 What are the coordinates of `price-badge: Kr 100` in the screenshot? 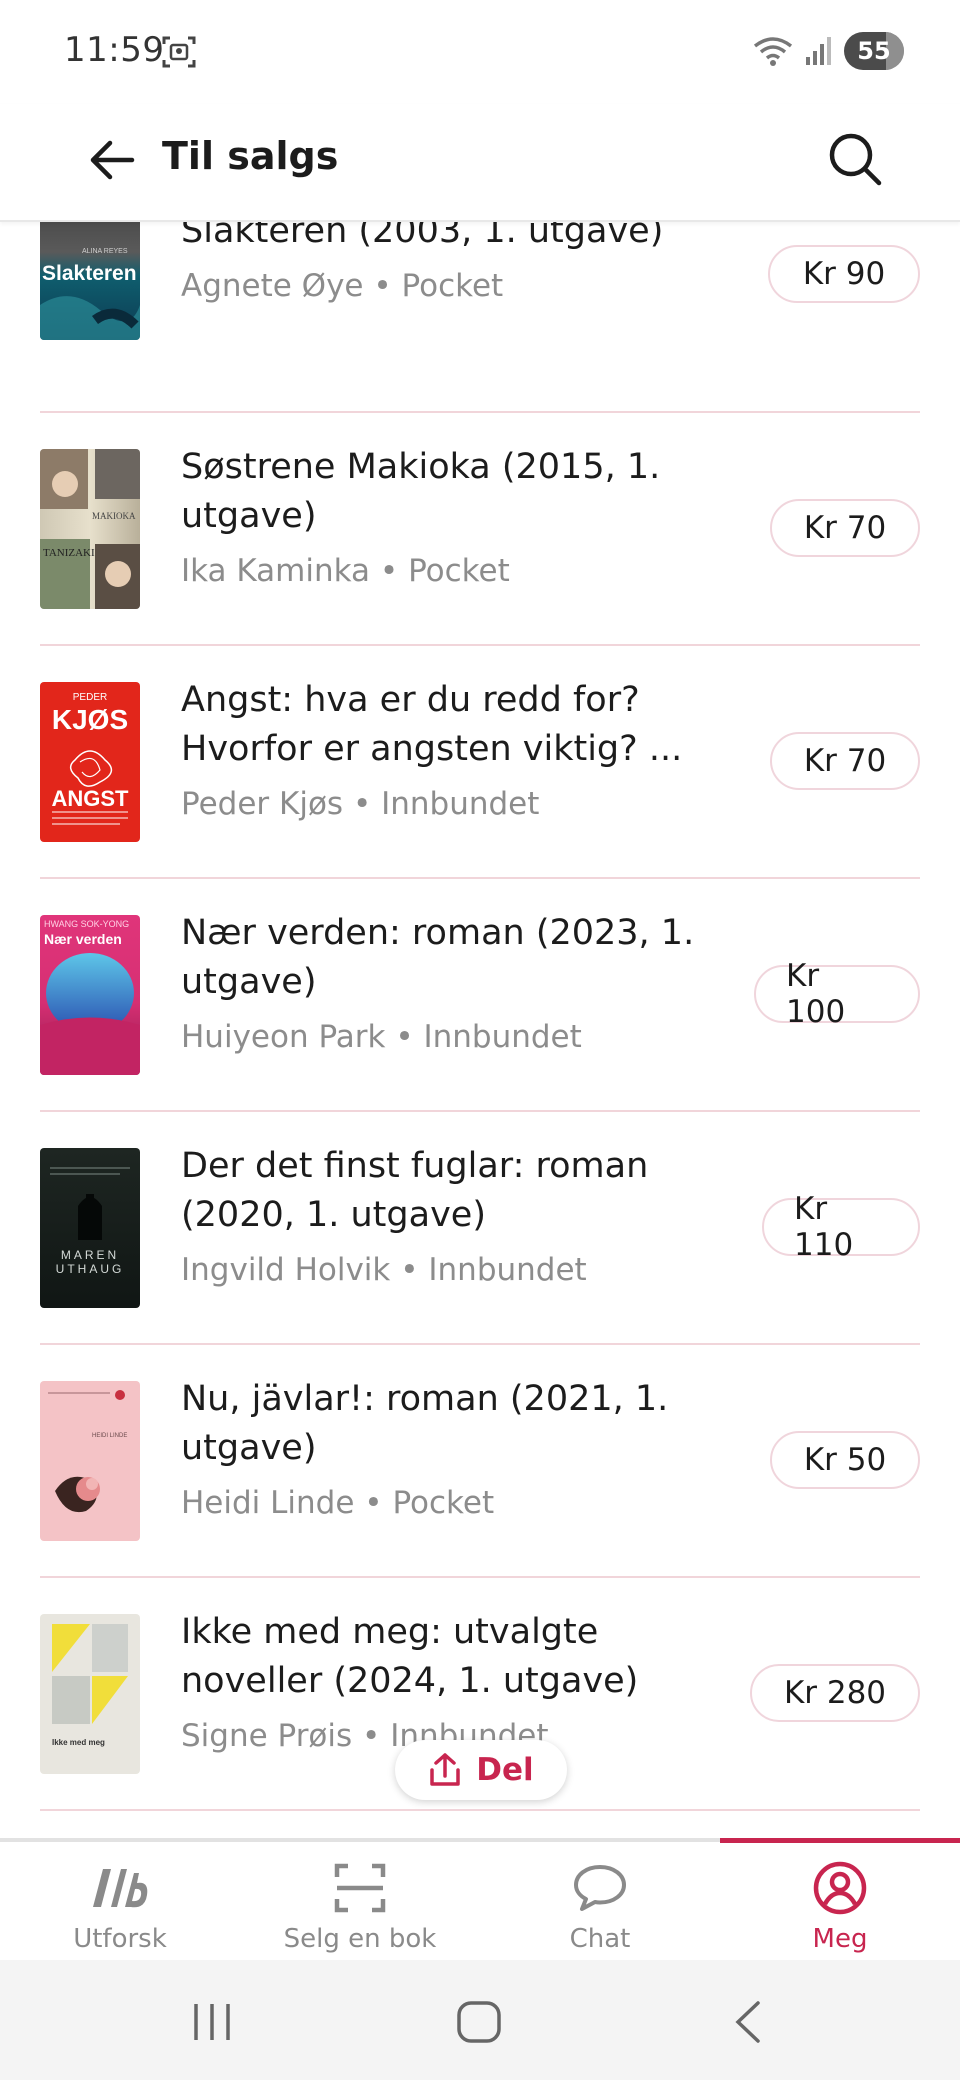 It's located at (837, 994).